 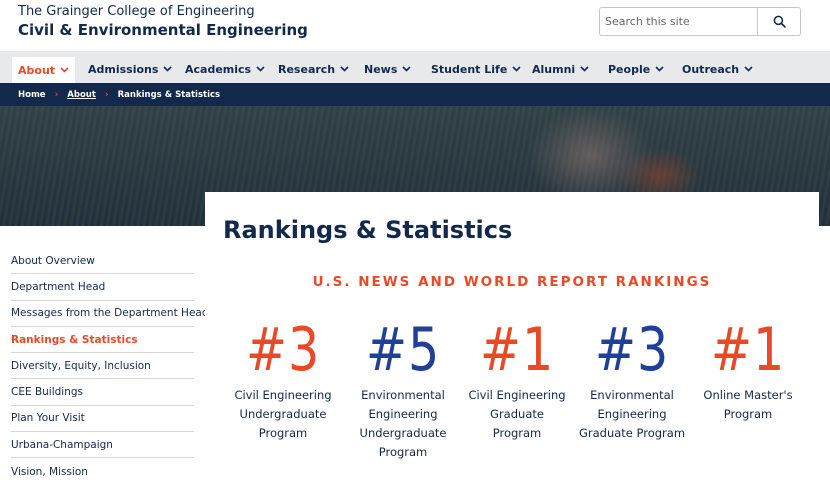 I want to click on ranking-label-line: Graduate, so click(x=517, y=414).